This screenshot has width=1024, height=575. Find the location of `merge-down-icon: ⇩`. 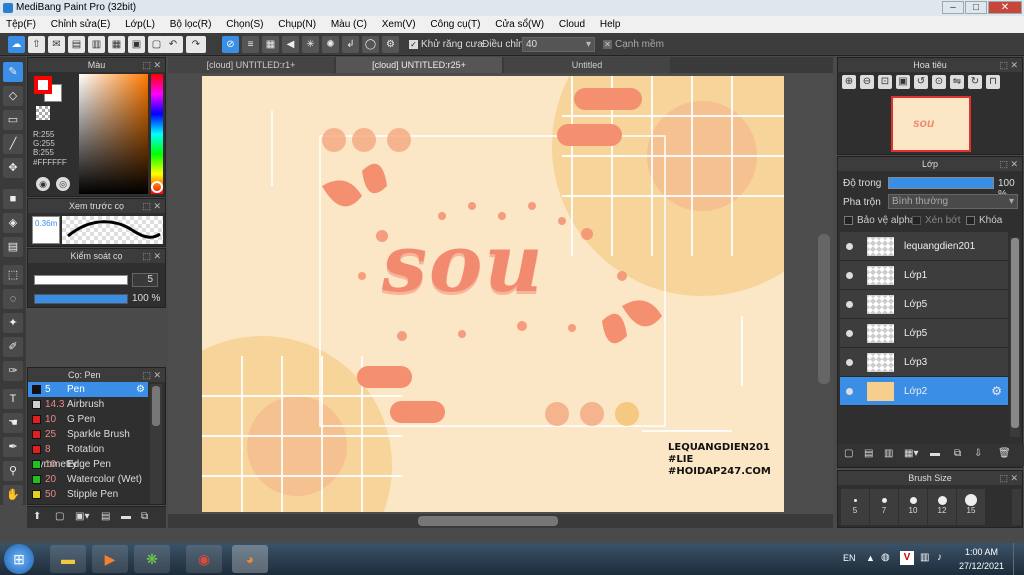

merge-down-icon: ⇩ is located at coordinates (978, 453).